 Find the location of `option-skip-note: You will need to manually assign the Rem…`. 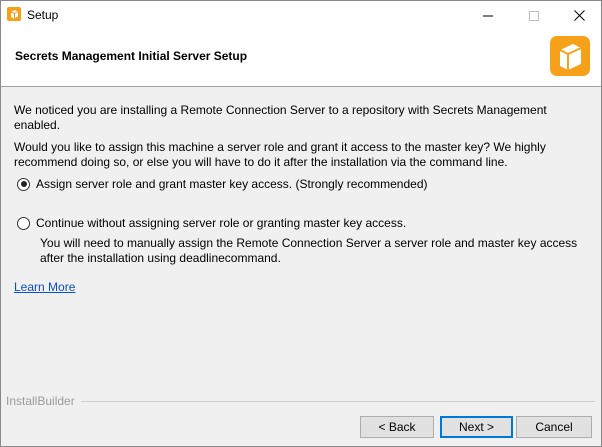

option-skip-note: You will need to manually assign the Rem… is located at coordinates (309, 250).